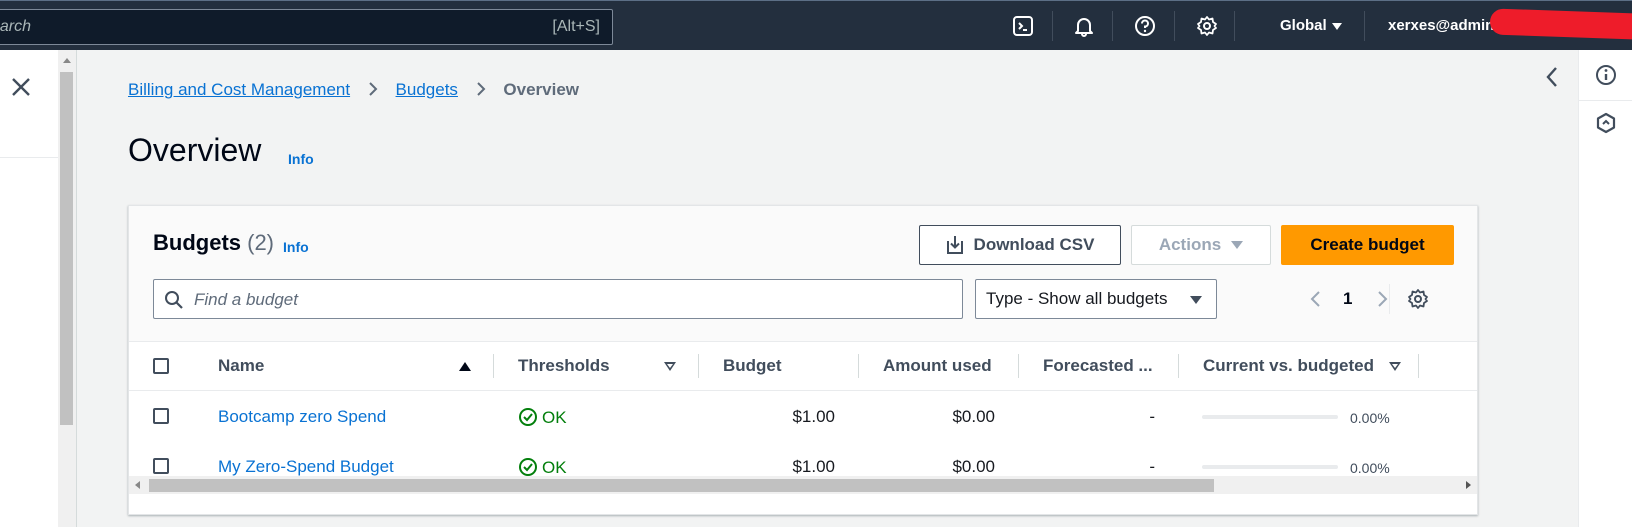 The width and height of the screenshot is (1632, 527). What do you see at coordinates (197, 242) in the screenshot?
I see `budgets-title: Budgets` at bounding box center [197, 242].